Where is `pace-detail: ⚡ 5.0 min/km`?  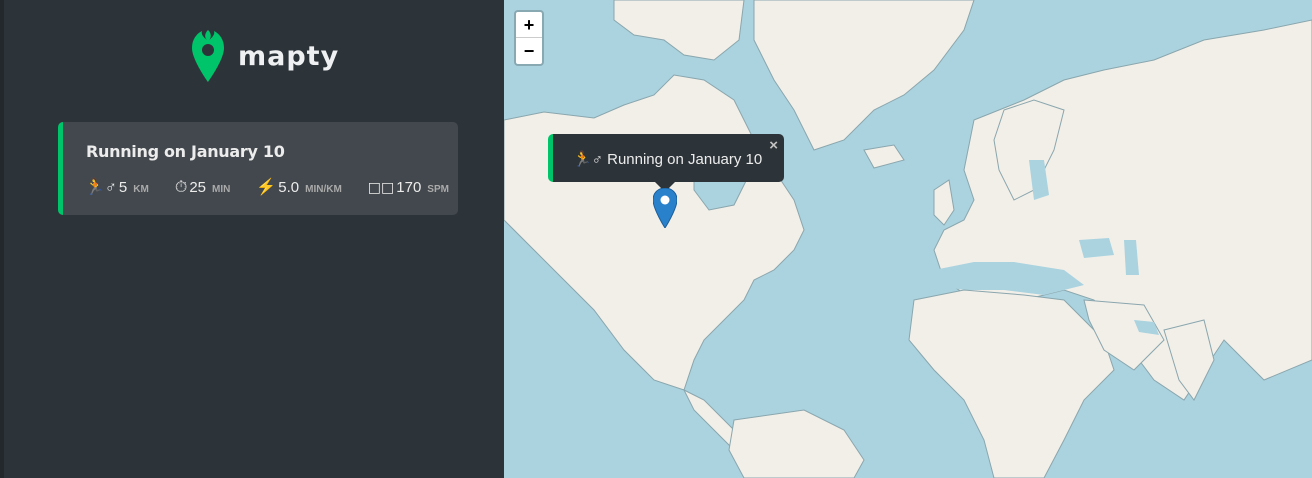
pace-detail: ⚡ 5.0 min/km is located at coordinates (298, 187).